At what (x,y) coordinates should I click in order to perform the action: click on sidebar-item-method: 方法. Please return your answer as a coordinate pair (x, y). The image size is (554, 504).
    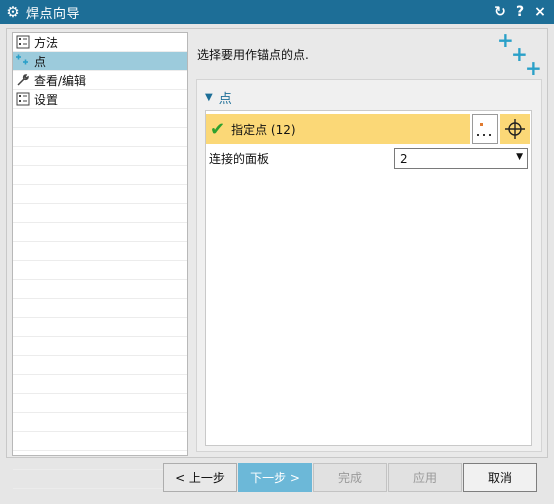
    Looking at the image, I should click on (100, 42).